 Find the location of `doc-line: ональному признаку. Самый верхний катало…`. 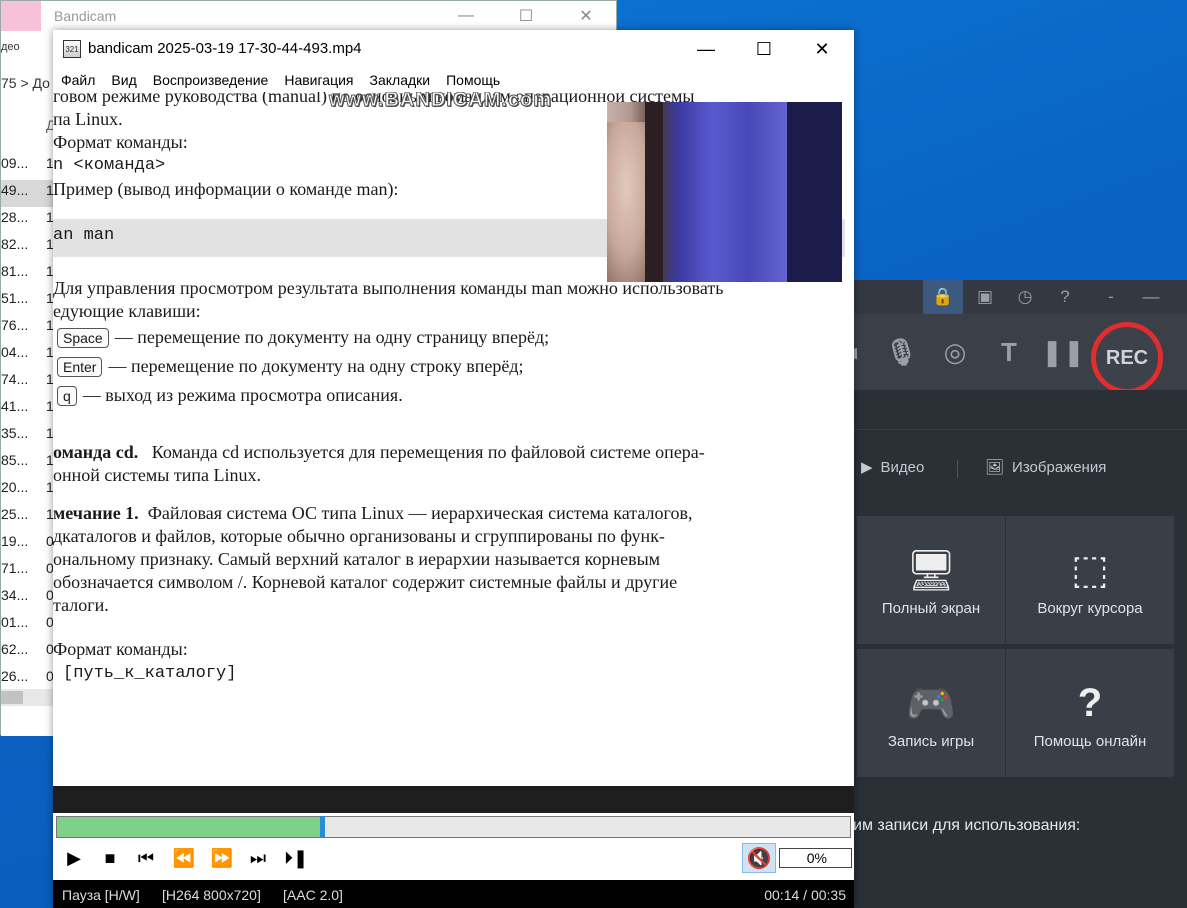

doc-line: ональному признаку. Самый верхний катало… is located at coordinates (357, 559).